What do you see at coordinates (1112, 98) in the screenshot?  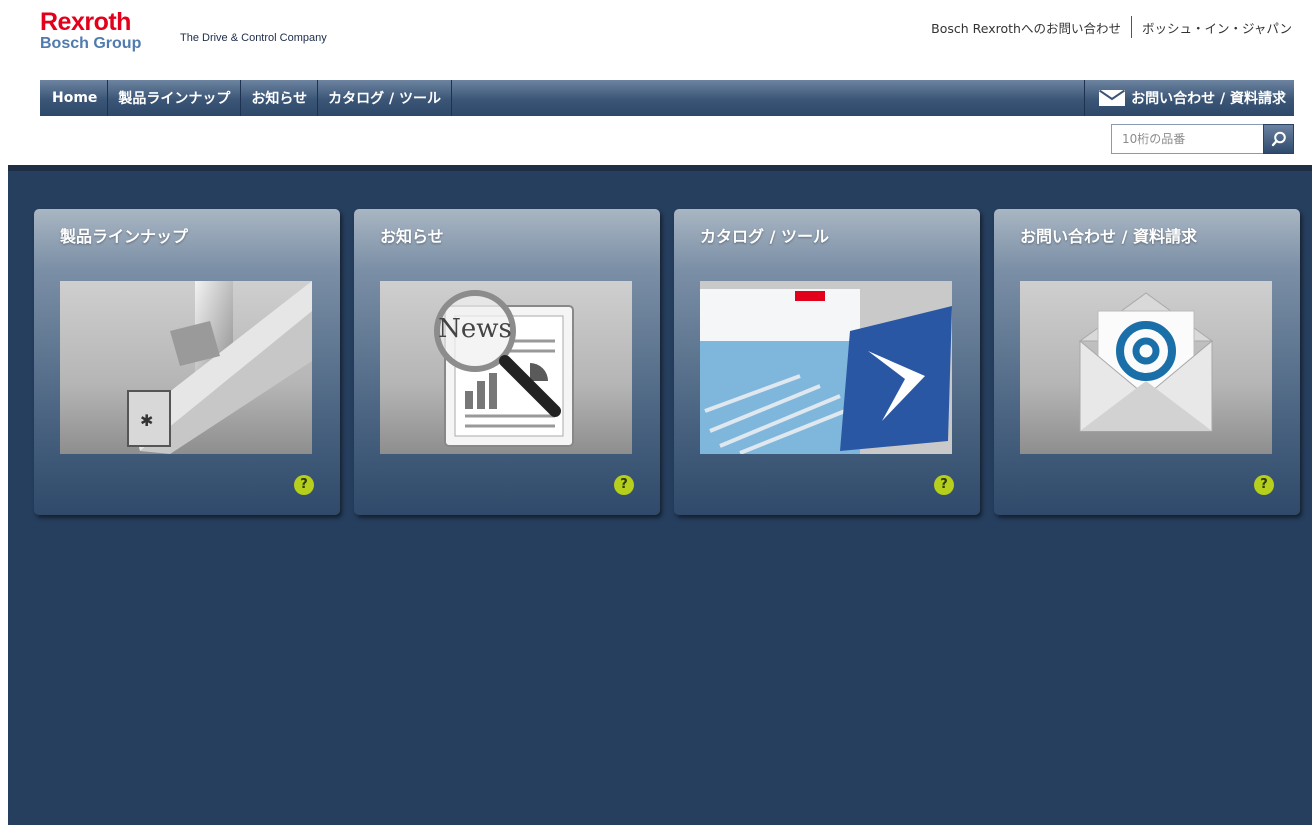 I see `mail-icon` at bounding box center [1112, 98].